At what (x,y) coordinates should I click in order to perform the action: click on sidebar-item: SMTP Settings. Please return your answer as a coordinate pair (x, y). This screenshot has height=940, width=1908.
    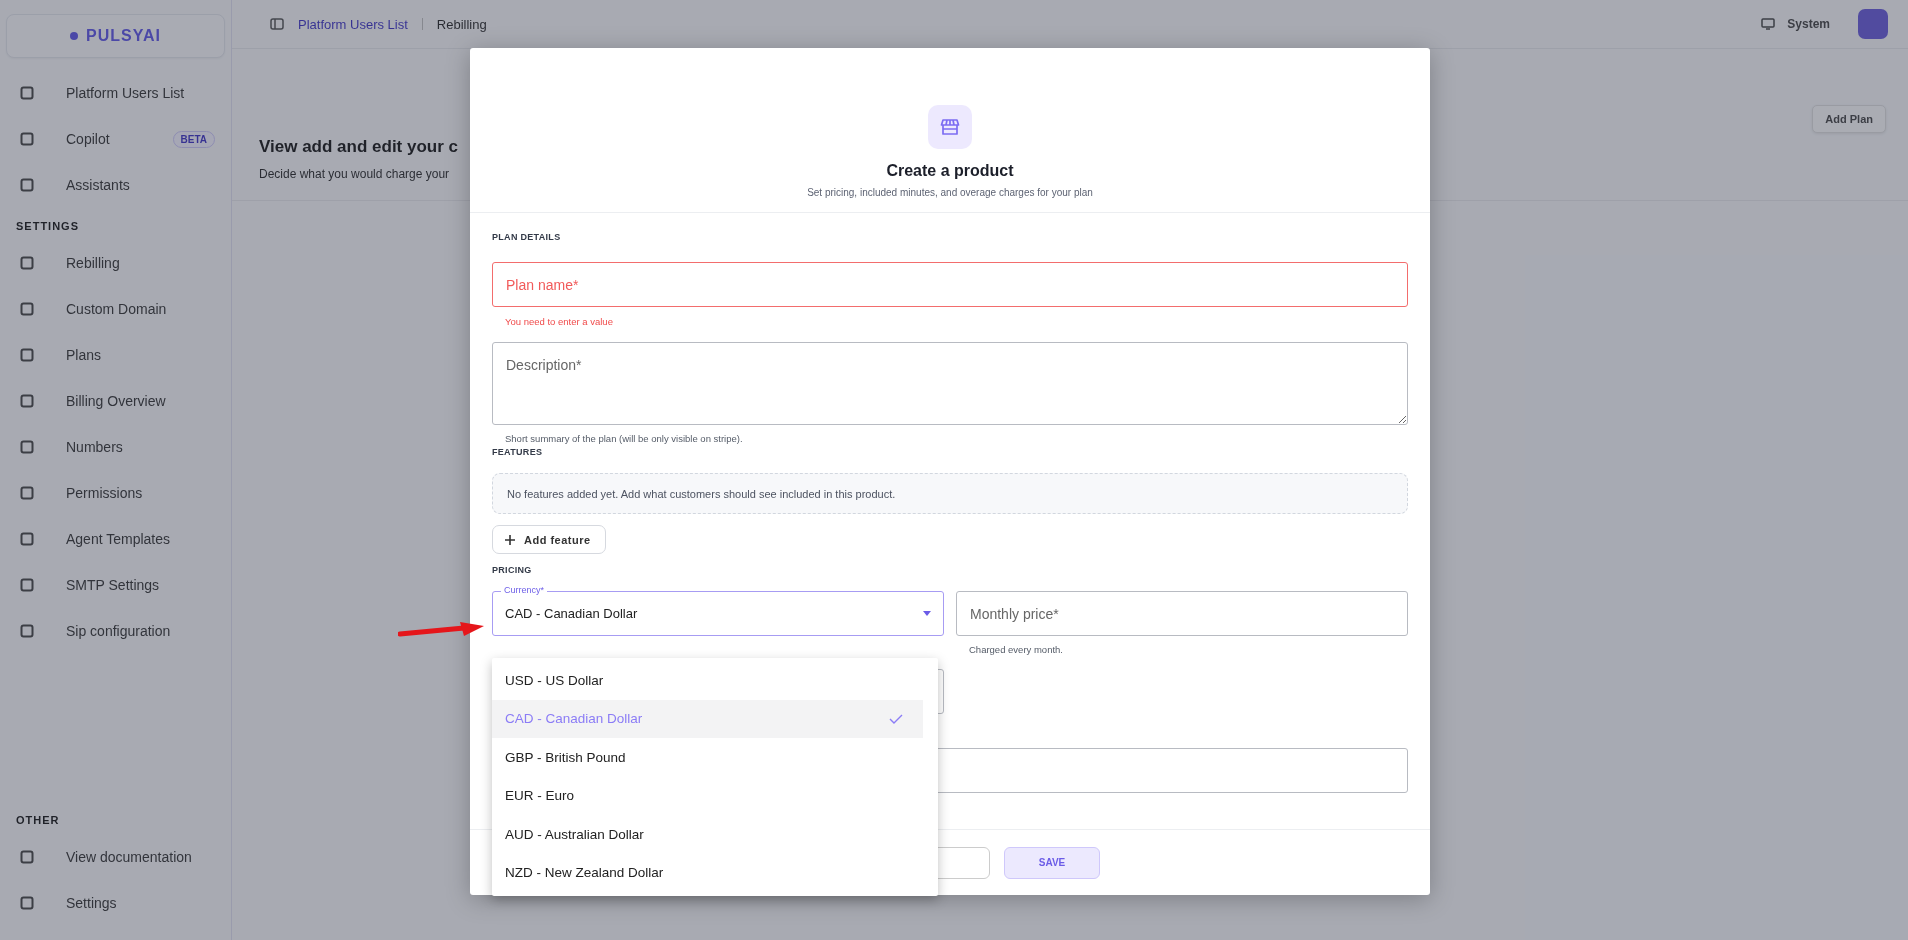
    Looking at the image, I should click on (115, 585).